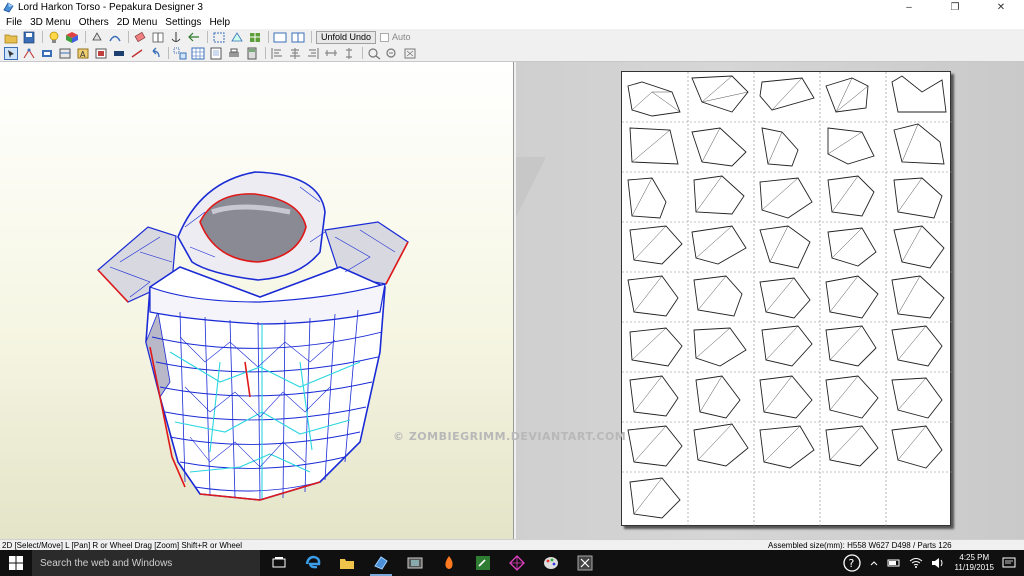 The width and height of the screenshot is (1024, 576). Describe the element at coordinates (155, 53) in the screenshot. I see `undo-icon` at that location.